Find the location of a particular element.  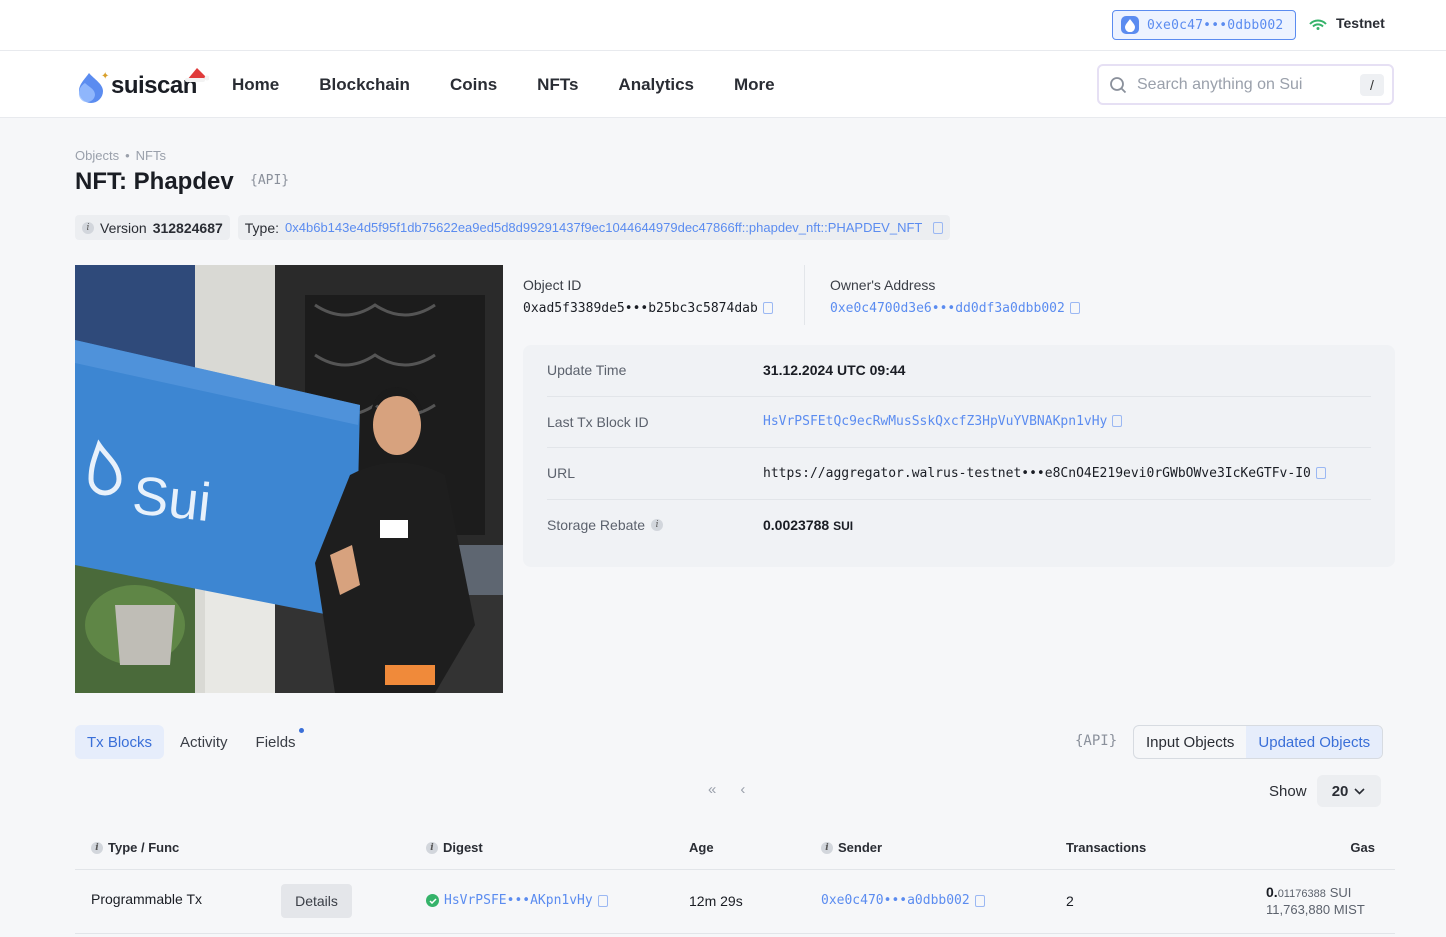

breadcrumb: Objects • NFTs is located at coordinates (120, 155).